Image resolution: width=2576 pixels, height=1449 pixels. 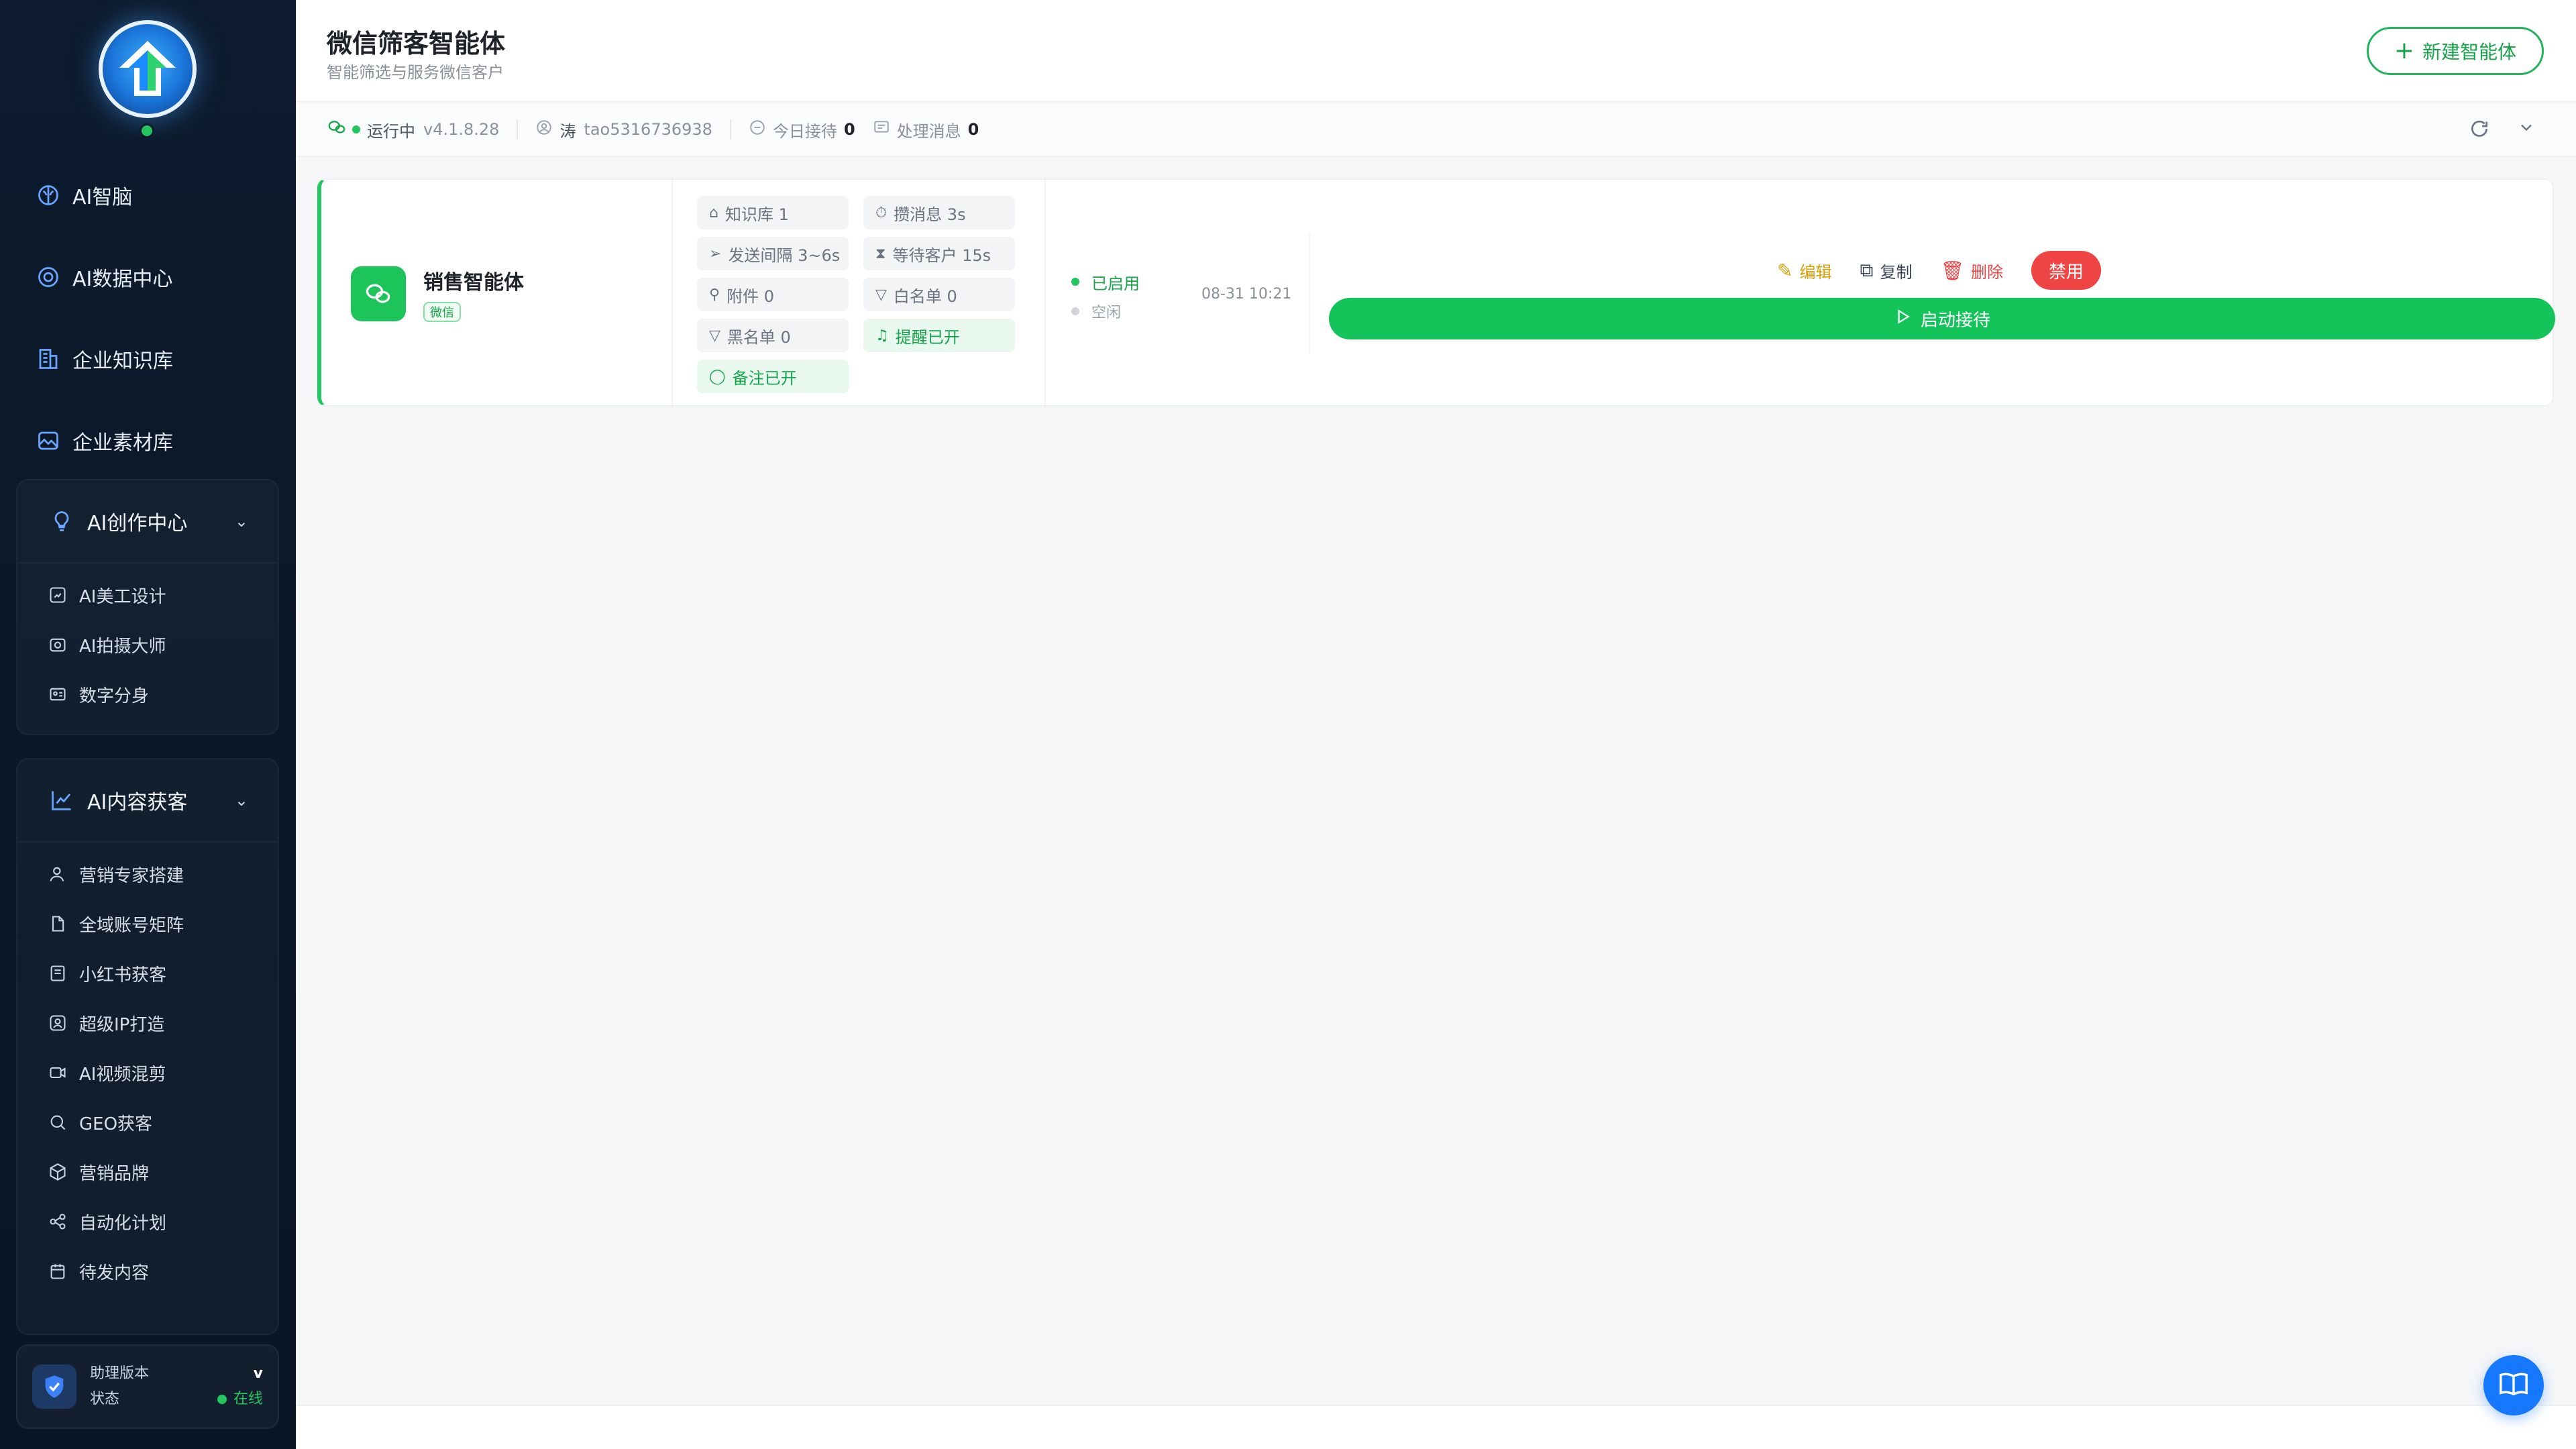 I want to click on user-circle-icon, so click(x=544, y=129).